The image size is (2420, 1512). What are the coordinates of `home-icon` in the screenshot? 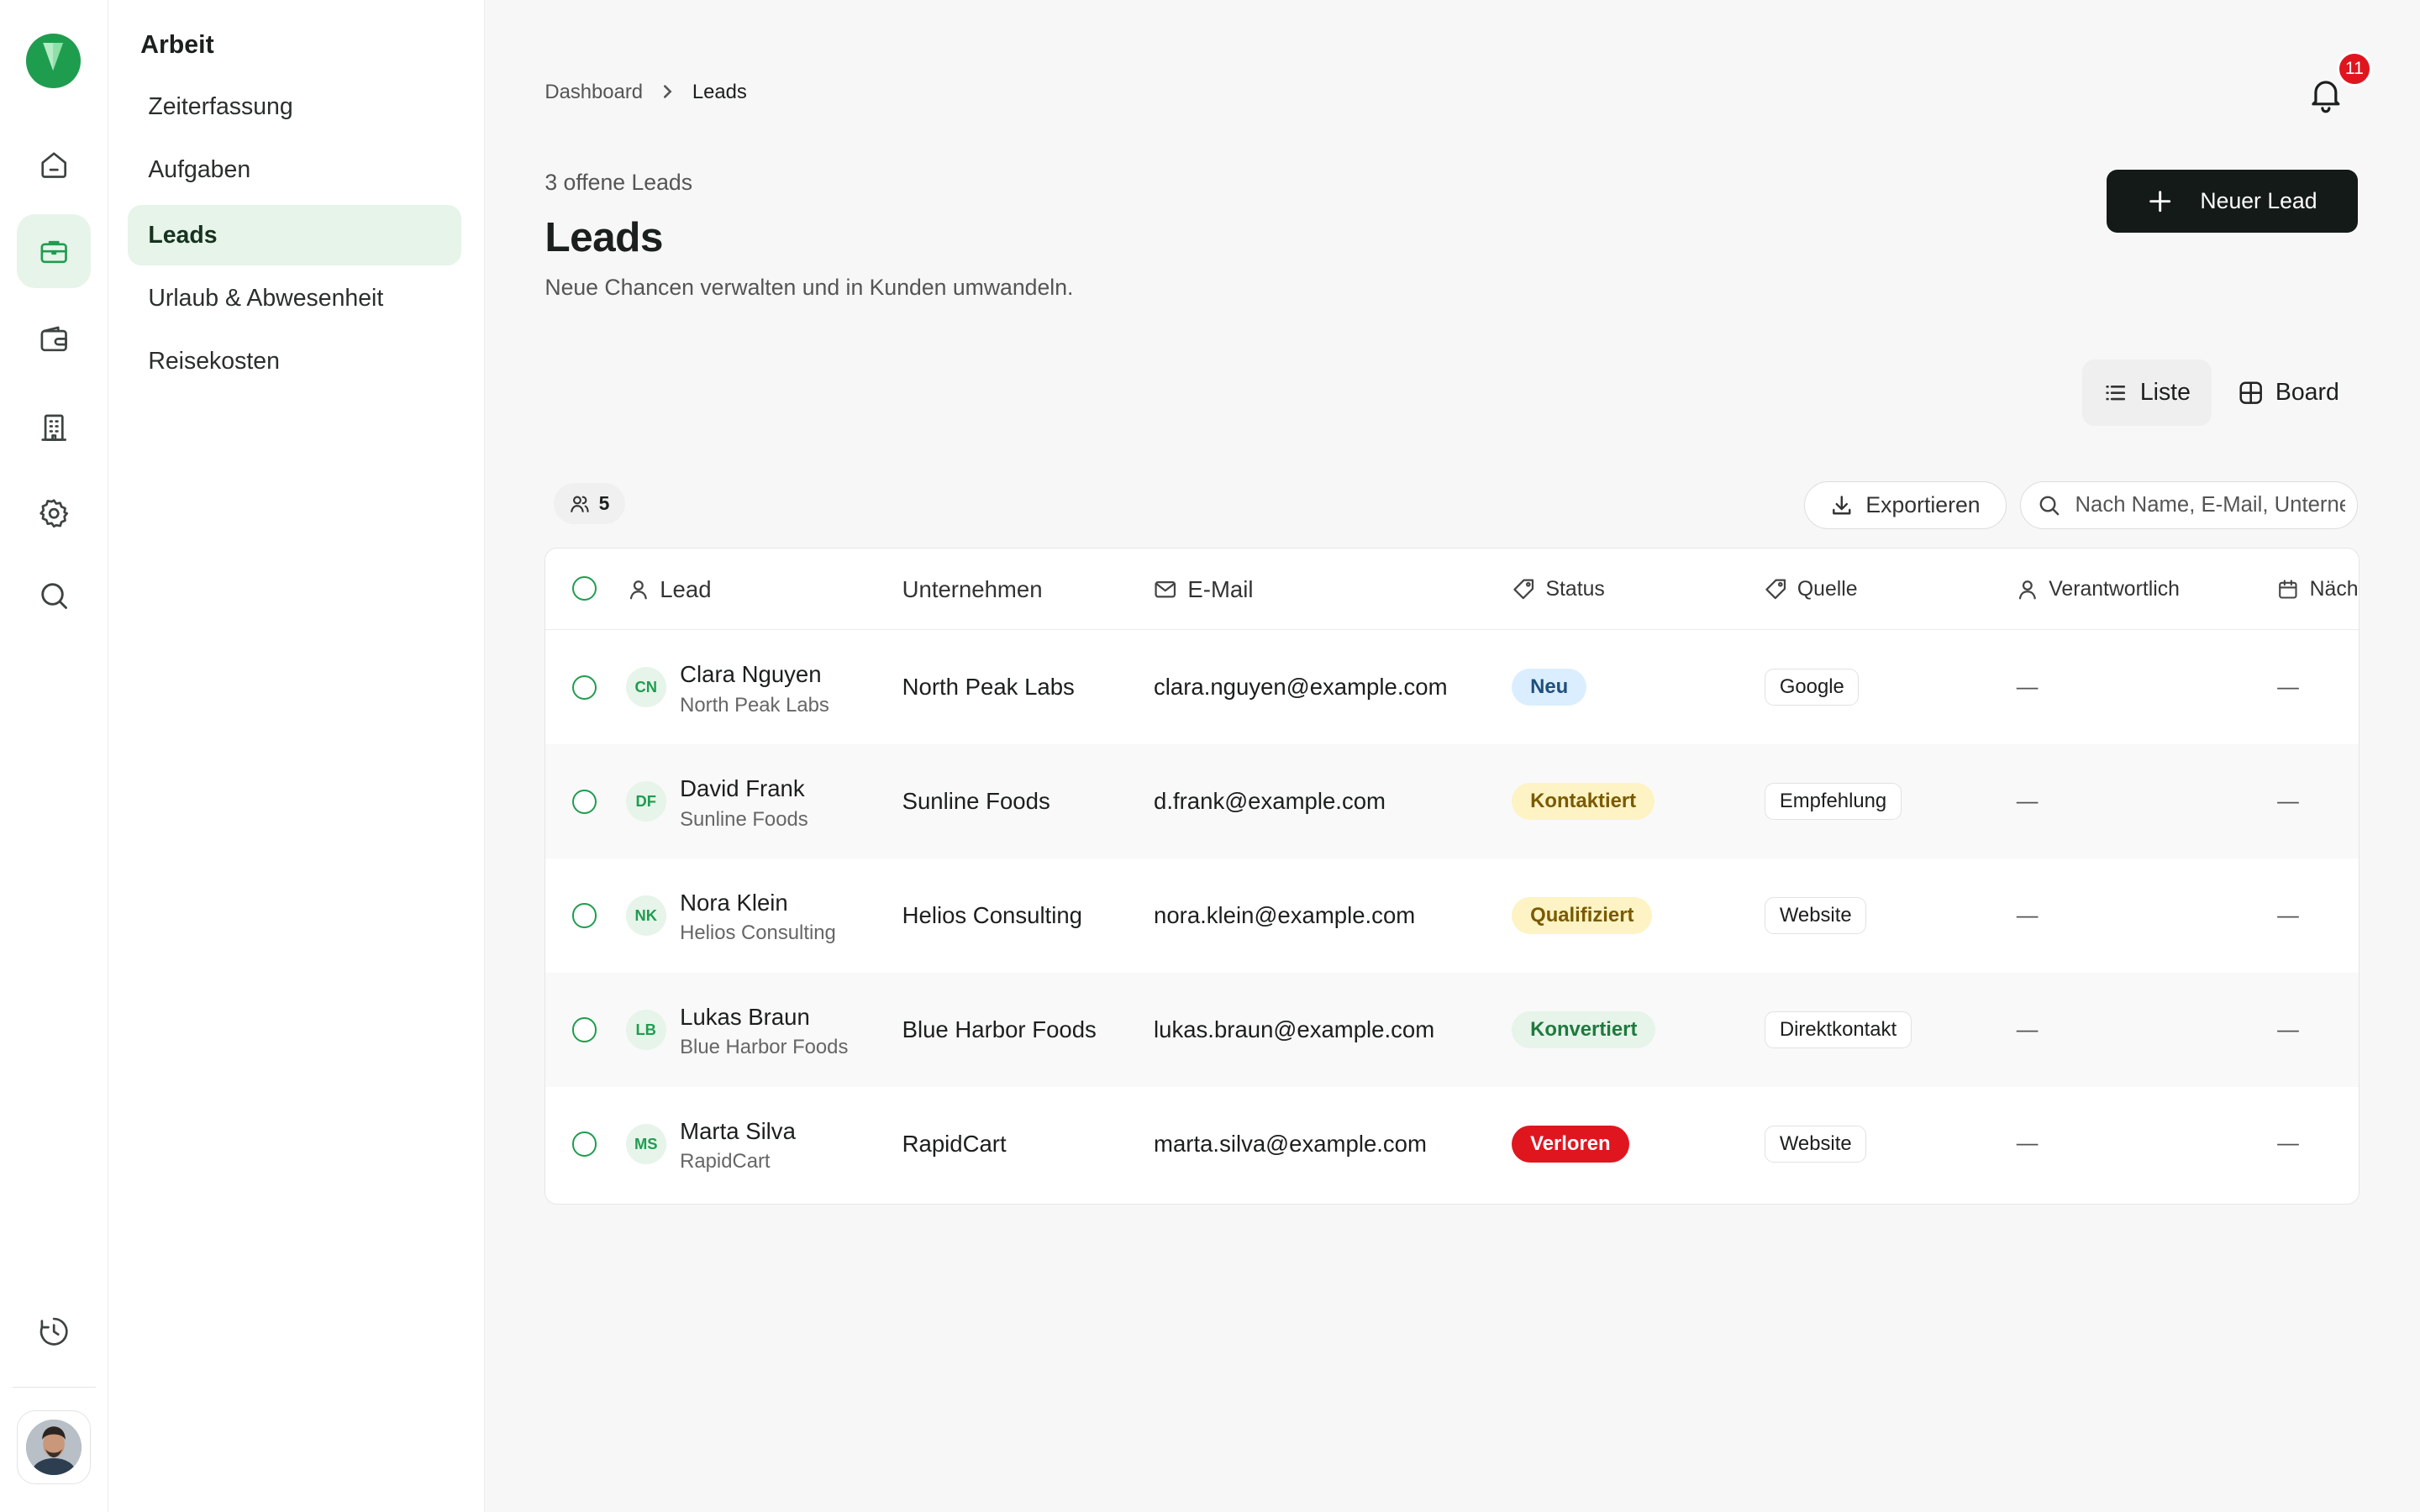 It's located at (54, 165).